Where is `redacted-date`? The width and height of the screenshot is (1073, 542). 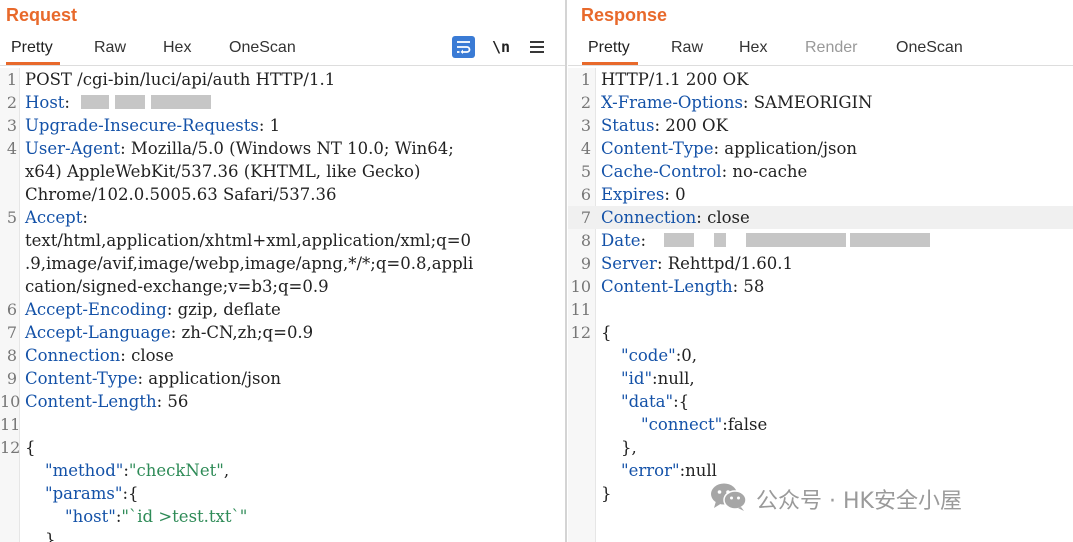
redacted-date is located at coordinates (679, 240).